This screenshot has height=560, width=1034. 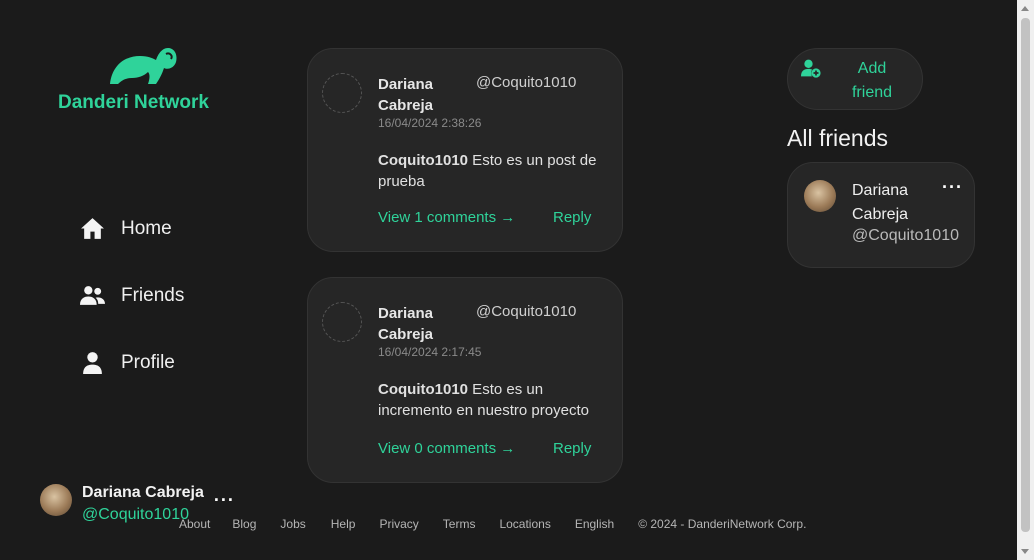 I want to click on view-comments-link: View 0 comments →, so click(x=446, y=448).